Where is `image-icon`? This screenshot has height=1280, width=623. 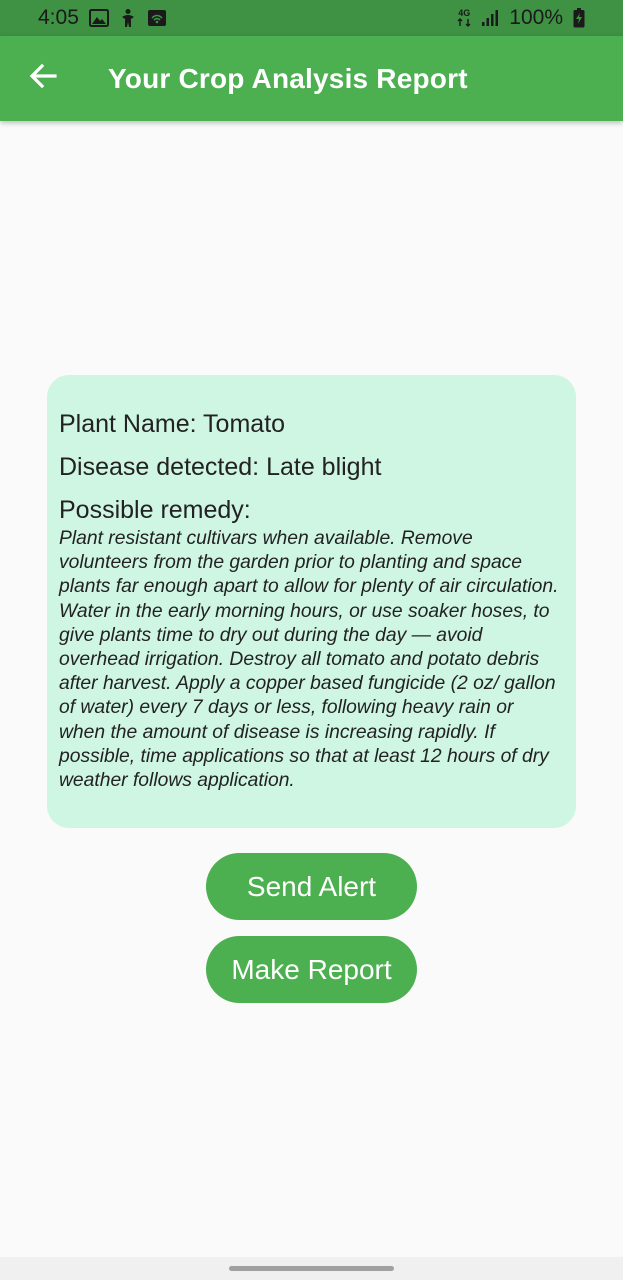
image-icon is located at coordinates (98, 18).